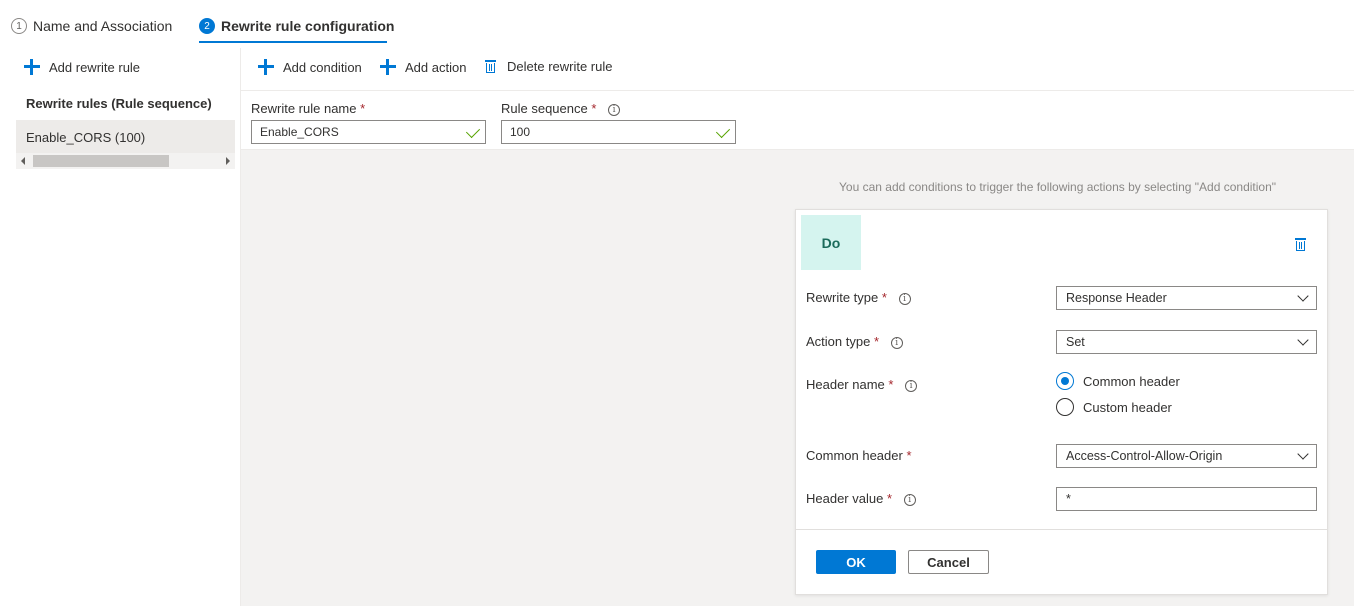  Describe the element at coordinates (842, 297) in the screenshot. I see `rewrite-type-label-text: Rewrite type` at that location.